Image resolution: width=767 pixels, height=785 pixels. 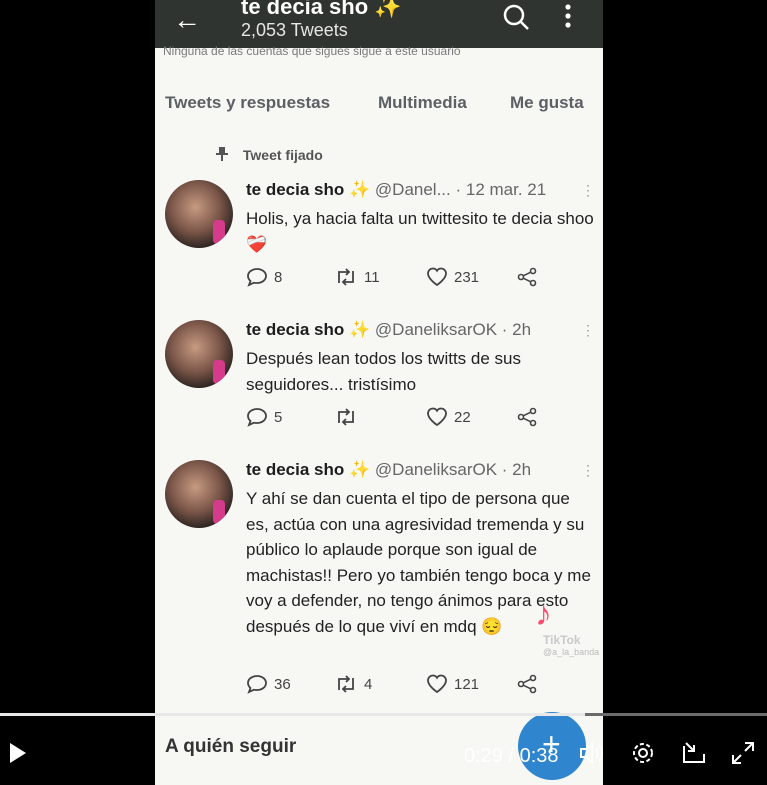 I want to click on retweet-button, so click(x=349, y=417).